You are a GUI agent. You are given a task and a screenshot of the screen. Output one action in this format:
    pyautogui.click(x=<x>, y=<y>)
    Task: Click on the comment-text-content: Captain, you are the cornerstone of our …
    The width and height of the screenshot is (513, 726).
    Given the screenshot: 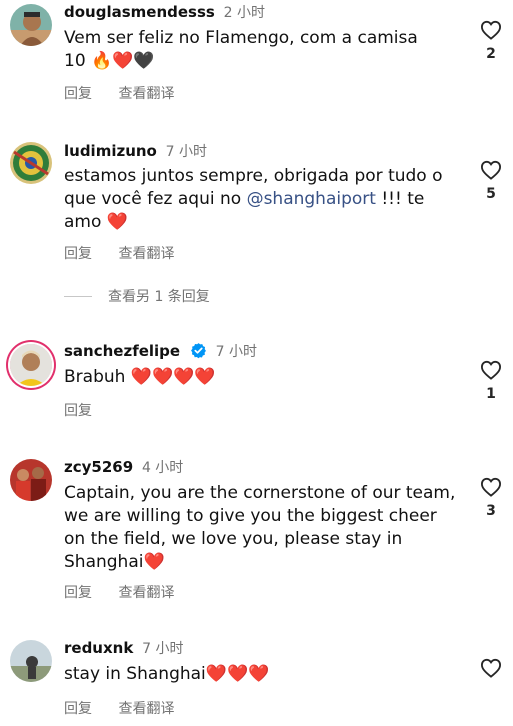 What is the action you would take?
    pyautogui.click(x=260, y=527)
    